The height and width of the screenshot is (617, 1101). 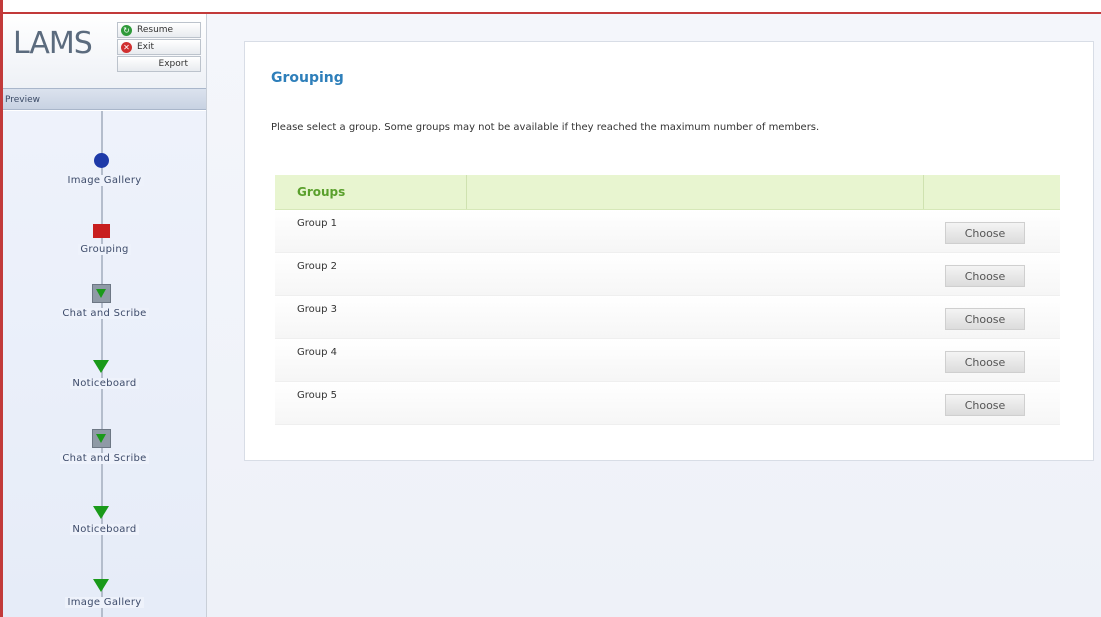 What do you see at coordinates (126, 47) in the screenshot?
I see `exit-icon: ✕` at bounding box center [126, 47].